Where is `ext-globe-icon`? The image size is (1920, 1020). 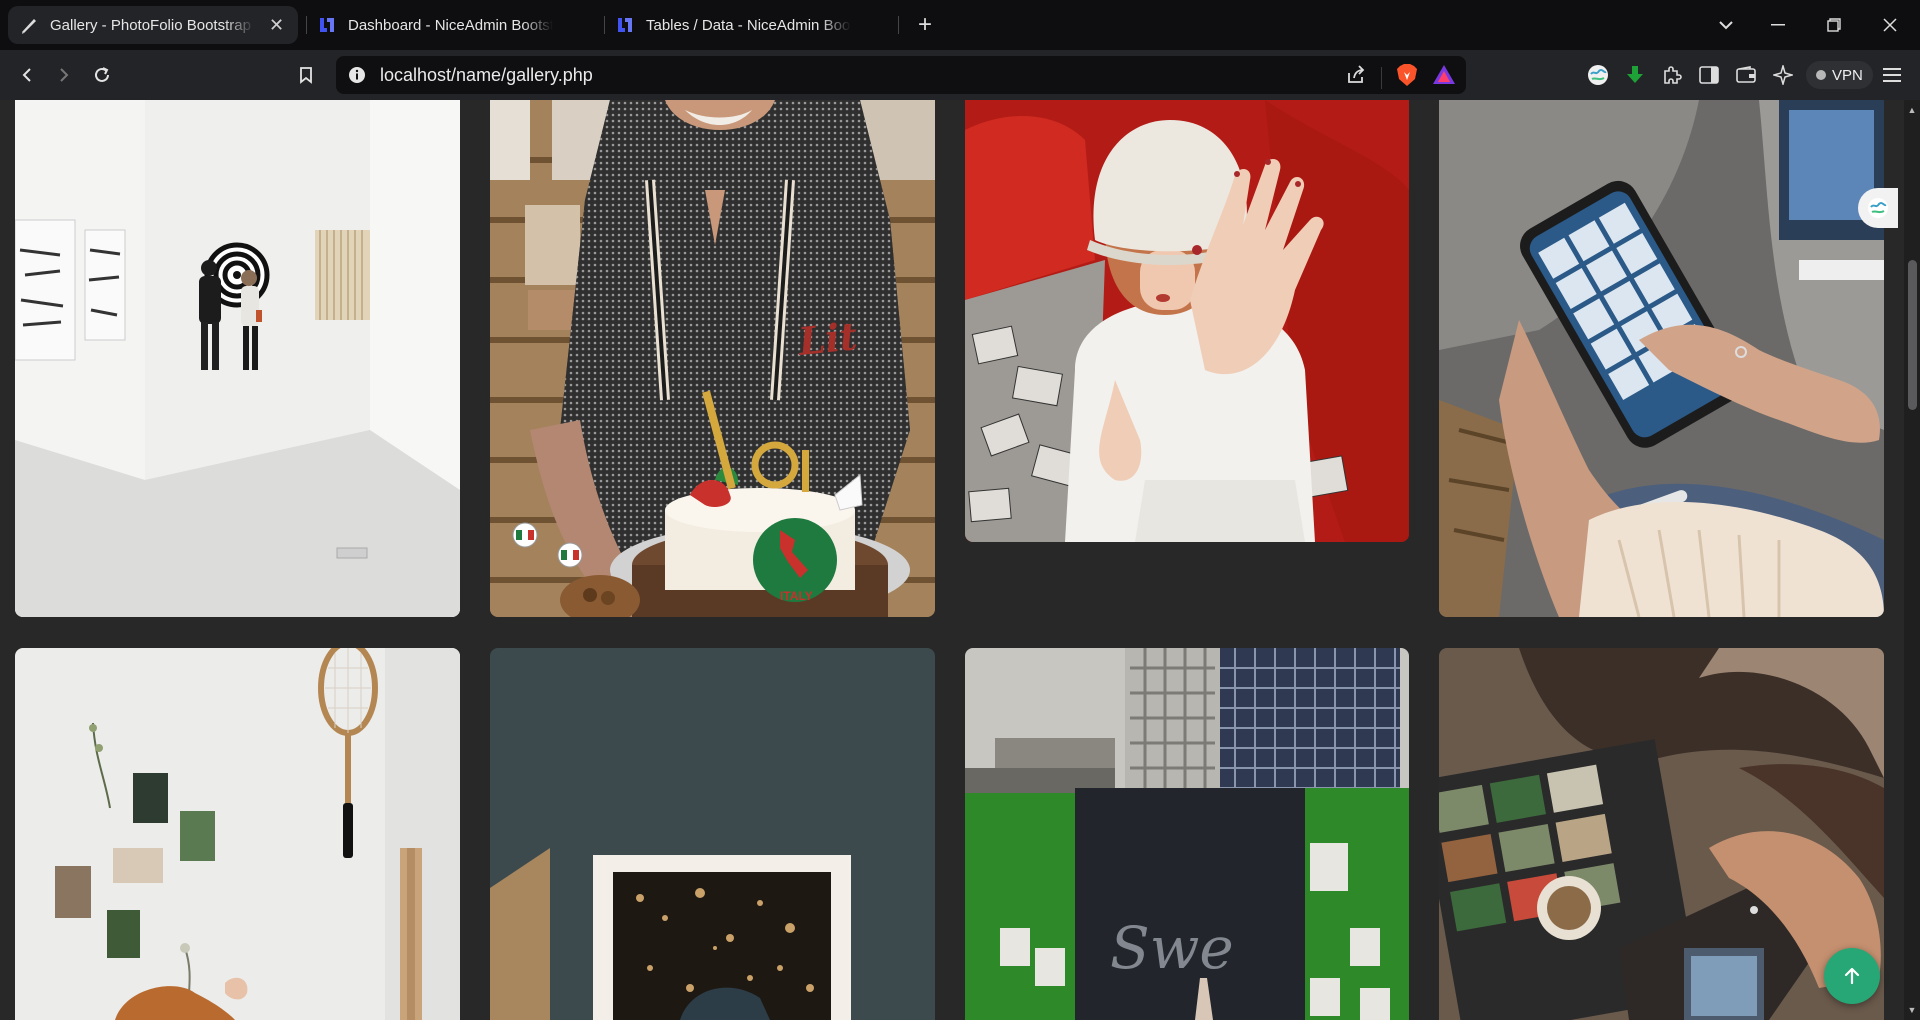 ext-globe-icon is located at coordinates (1598, 75).